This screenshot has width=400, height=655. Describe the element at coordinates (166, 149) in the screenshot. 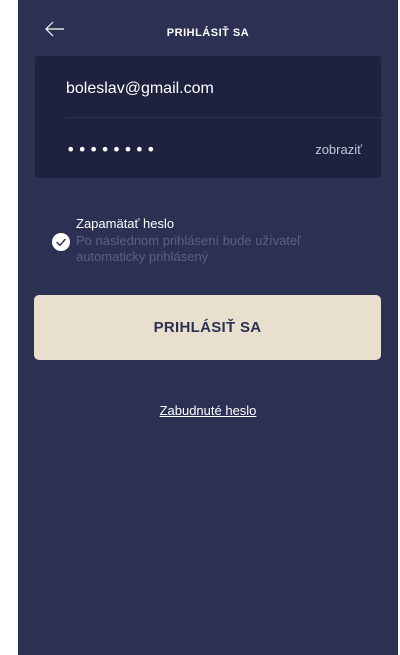

I see `password-field` at that location.